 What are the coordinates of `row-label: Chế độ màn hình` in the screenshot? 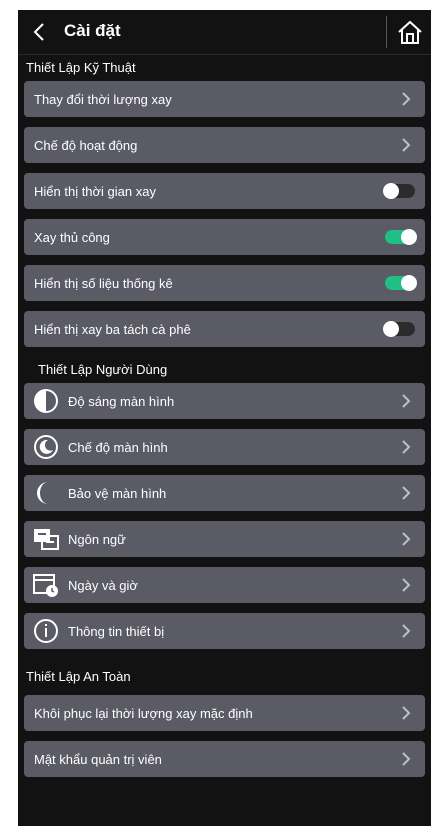 It's located at (118, 447).